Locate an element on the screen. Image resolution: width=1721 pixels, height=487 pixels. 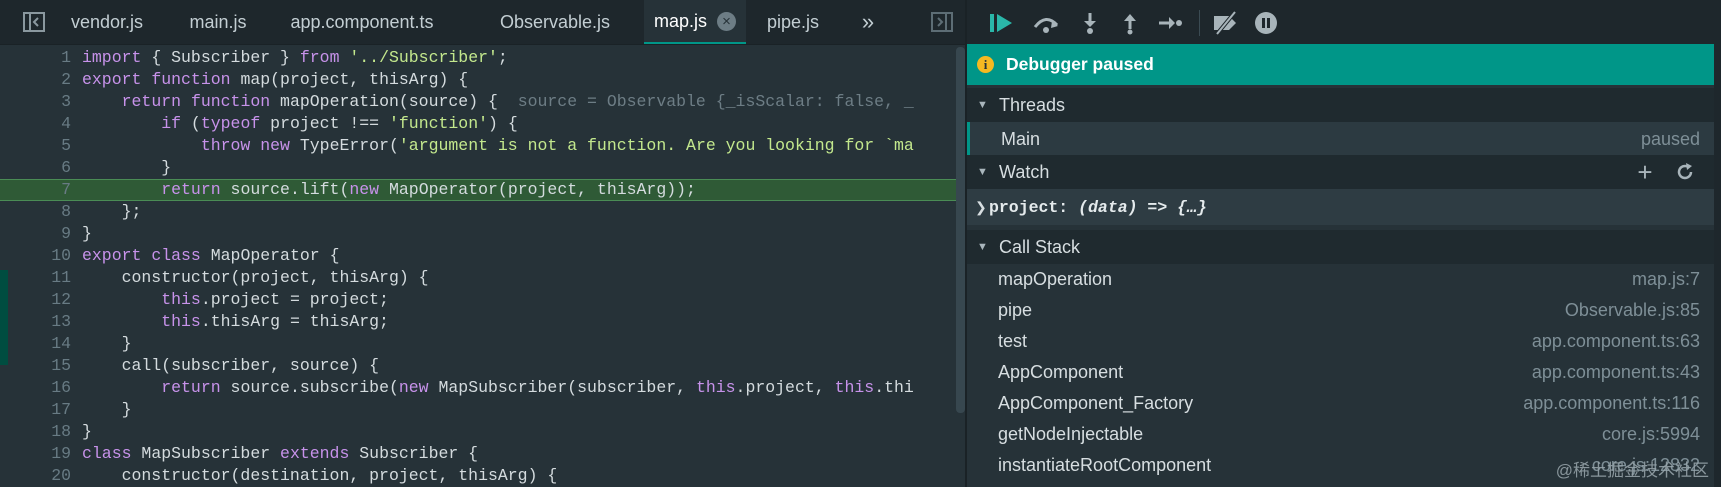
watch-section-header: ▼ Watch + is located at coordinates (1340, 172).